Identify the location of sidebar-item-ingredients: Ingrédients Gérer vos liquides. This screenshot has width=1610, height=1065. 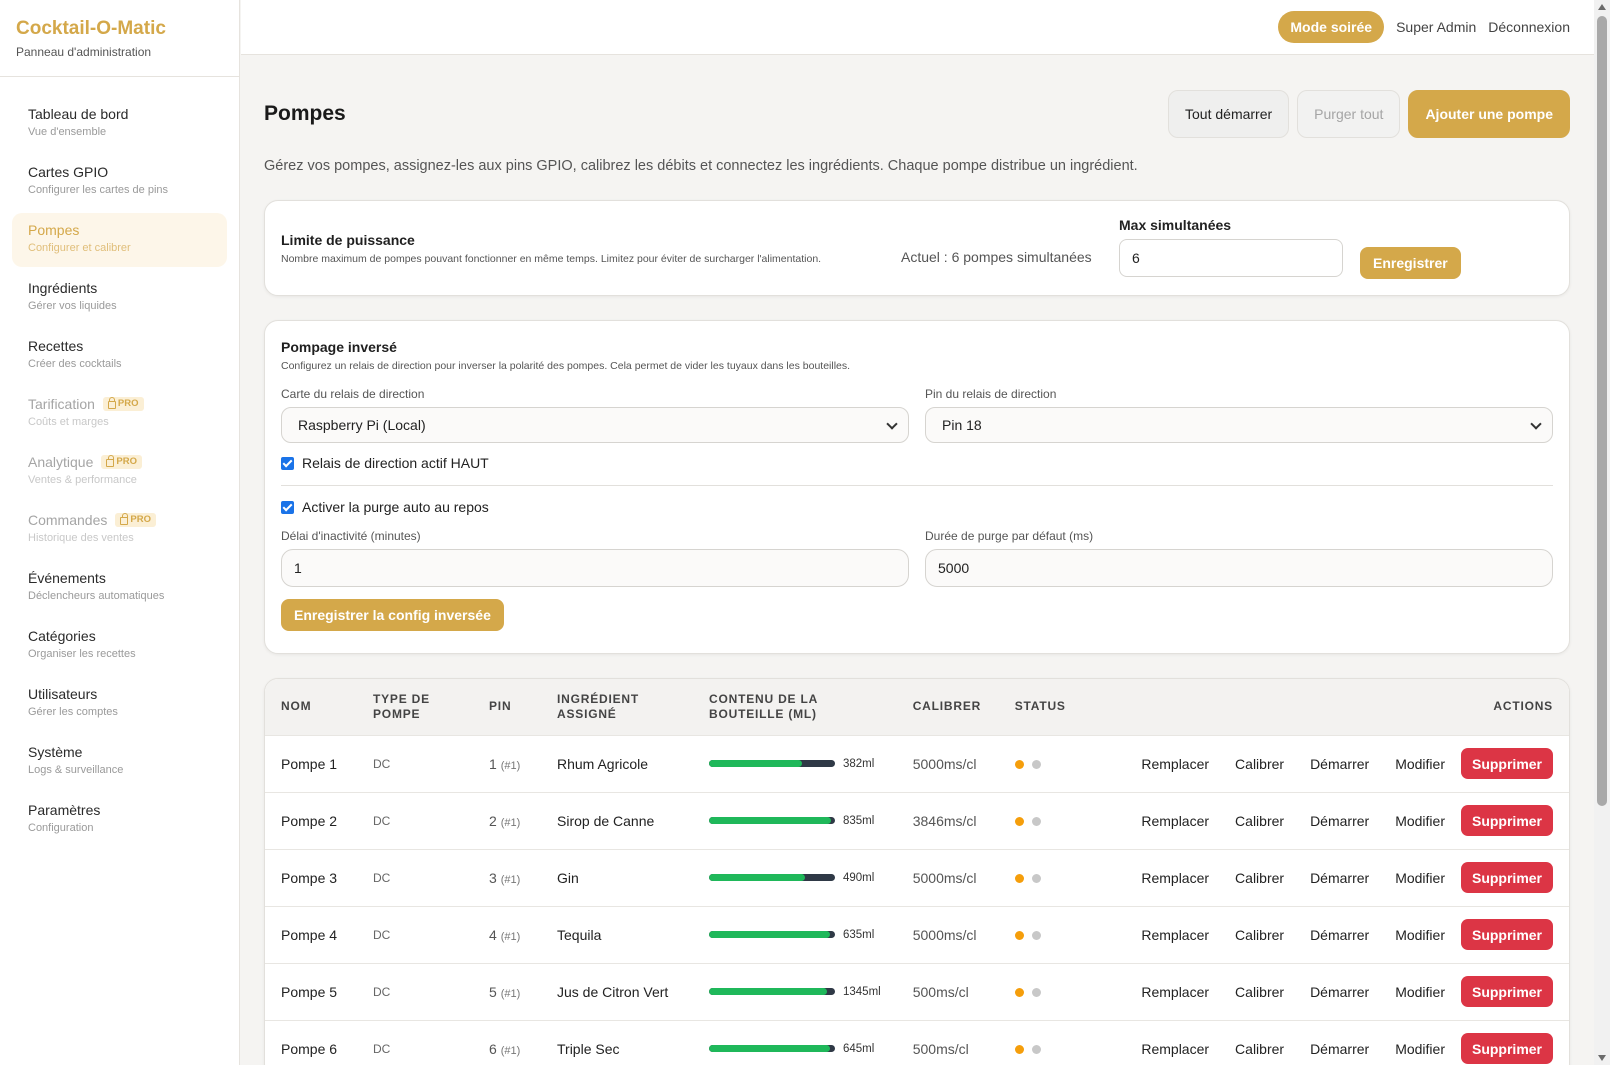
(119, 298).